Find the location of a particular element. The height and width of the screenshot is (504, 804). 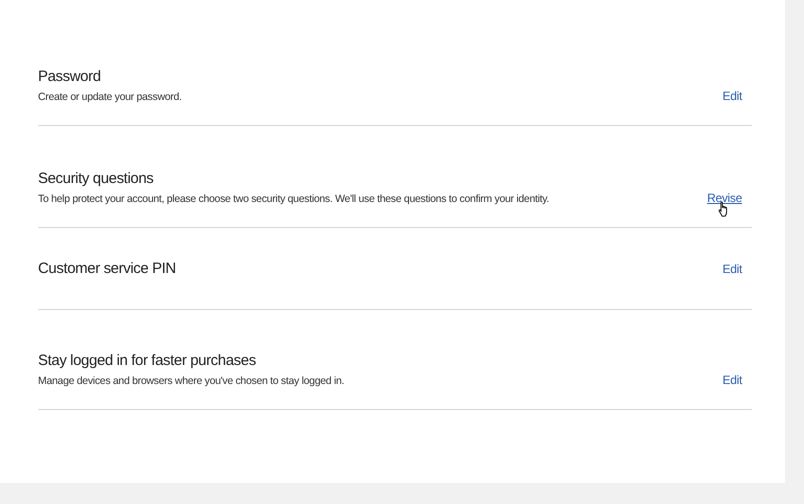

section-description: To help protect your account, please choose two security questions. We'll use these questions to confirm your identity. is located at coordinates (294, 199).